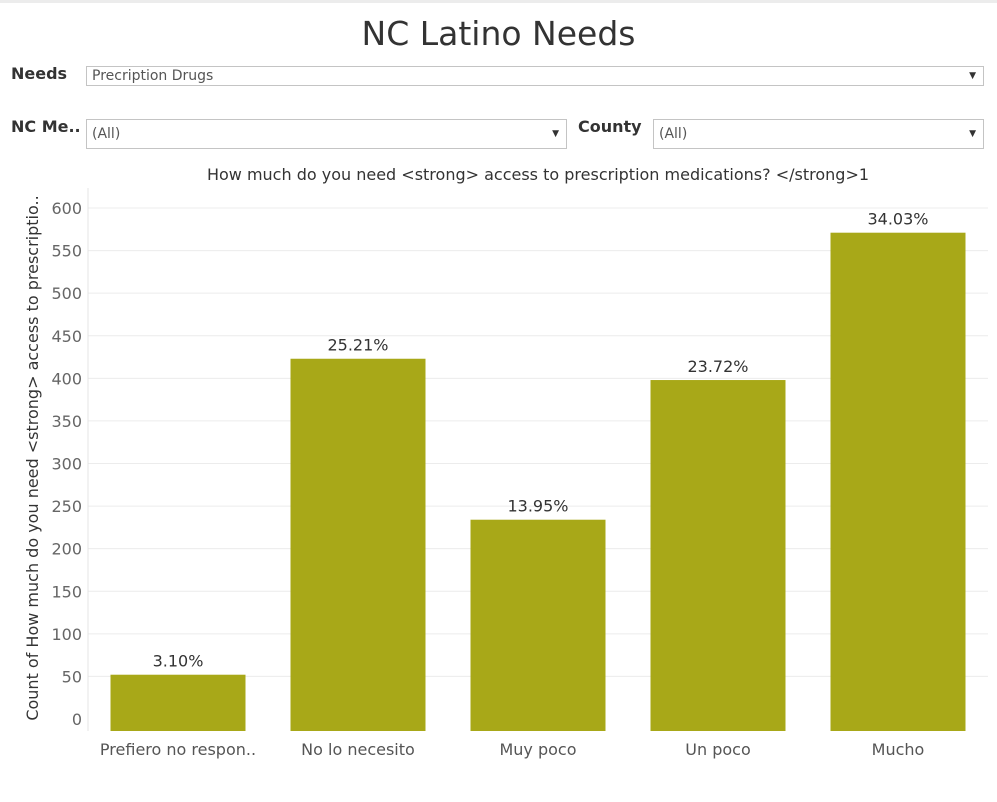  I want to click on y-tick-label: 200, so click(66, 549).